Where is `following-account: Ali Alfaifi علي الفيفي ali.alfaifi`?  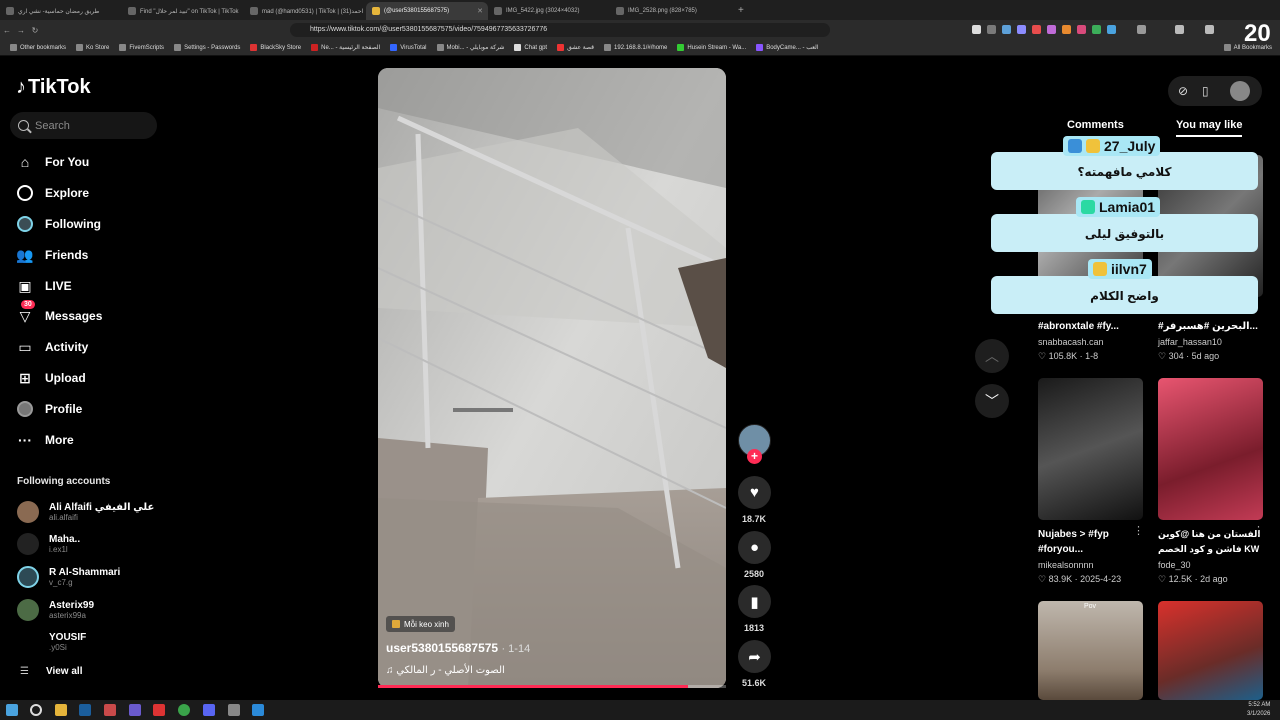
following-account: Ali Alfaifi علي الفيفي ali.alfaifi is located at coordinates (85, 512).